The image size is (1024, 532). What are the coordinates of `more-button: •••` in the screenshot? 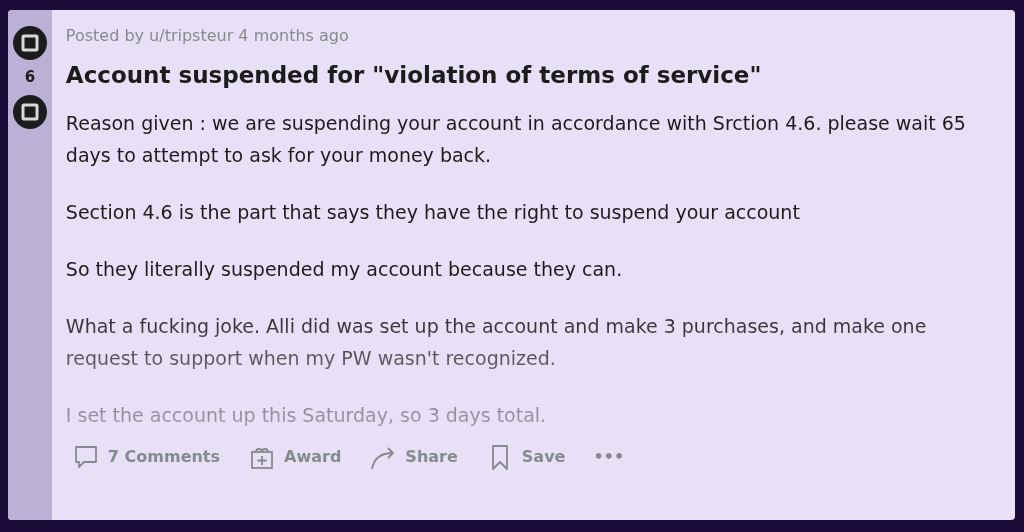 It's located at (609, 456).